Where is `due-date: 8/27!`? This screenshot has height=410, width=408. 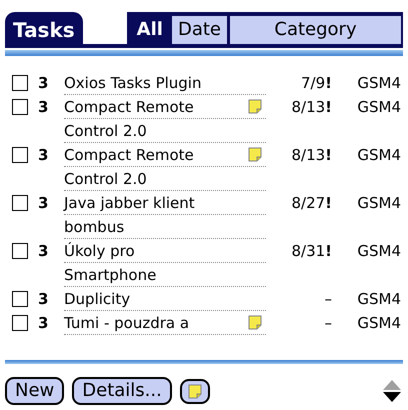 due-date: 8/27! is located at coordinates (311, 203).